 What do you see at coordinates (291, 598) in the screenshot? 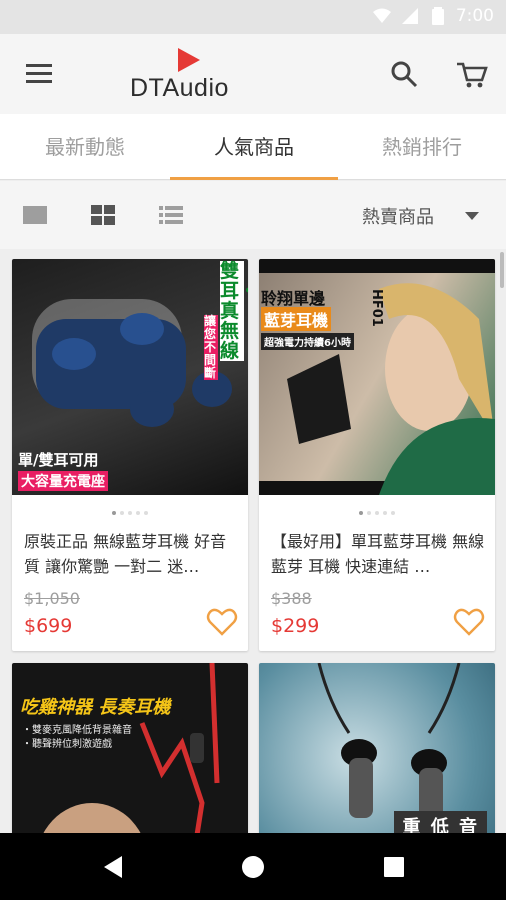
I see `original-price: $388` at bounding box center [291, 598].